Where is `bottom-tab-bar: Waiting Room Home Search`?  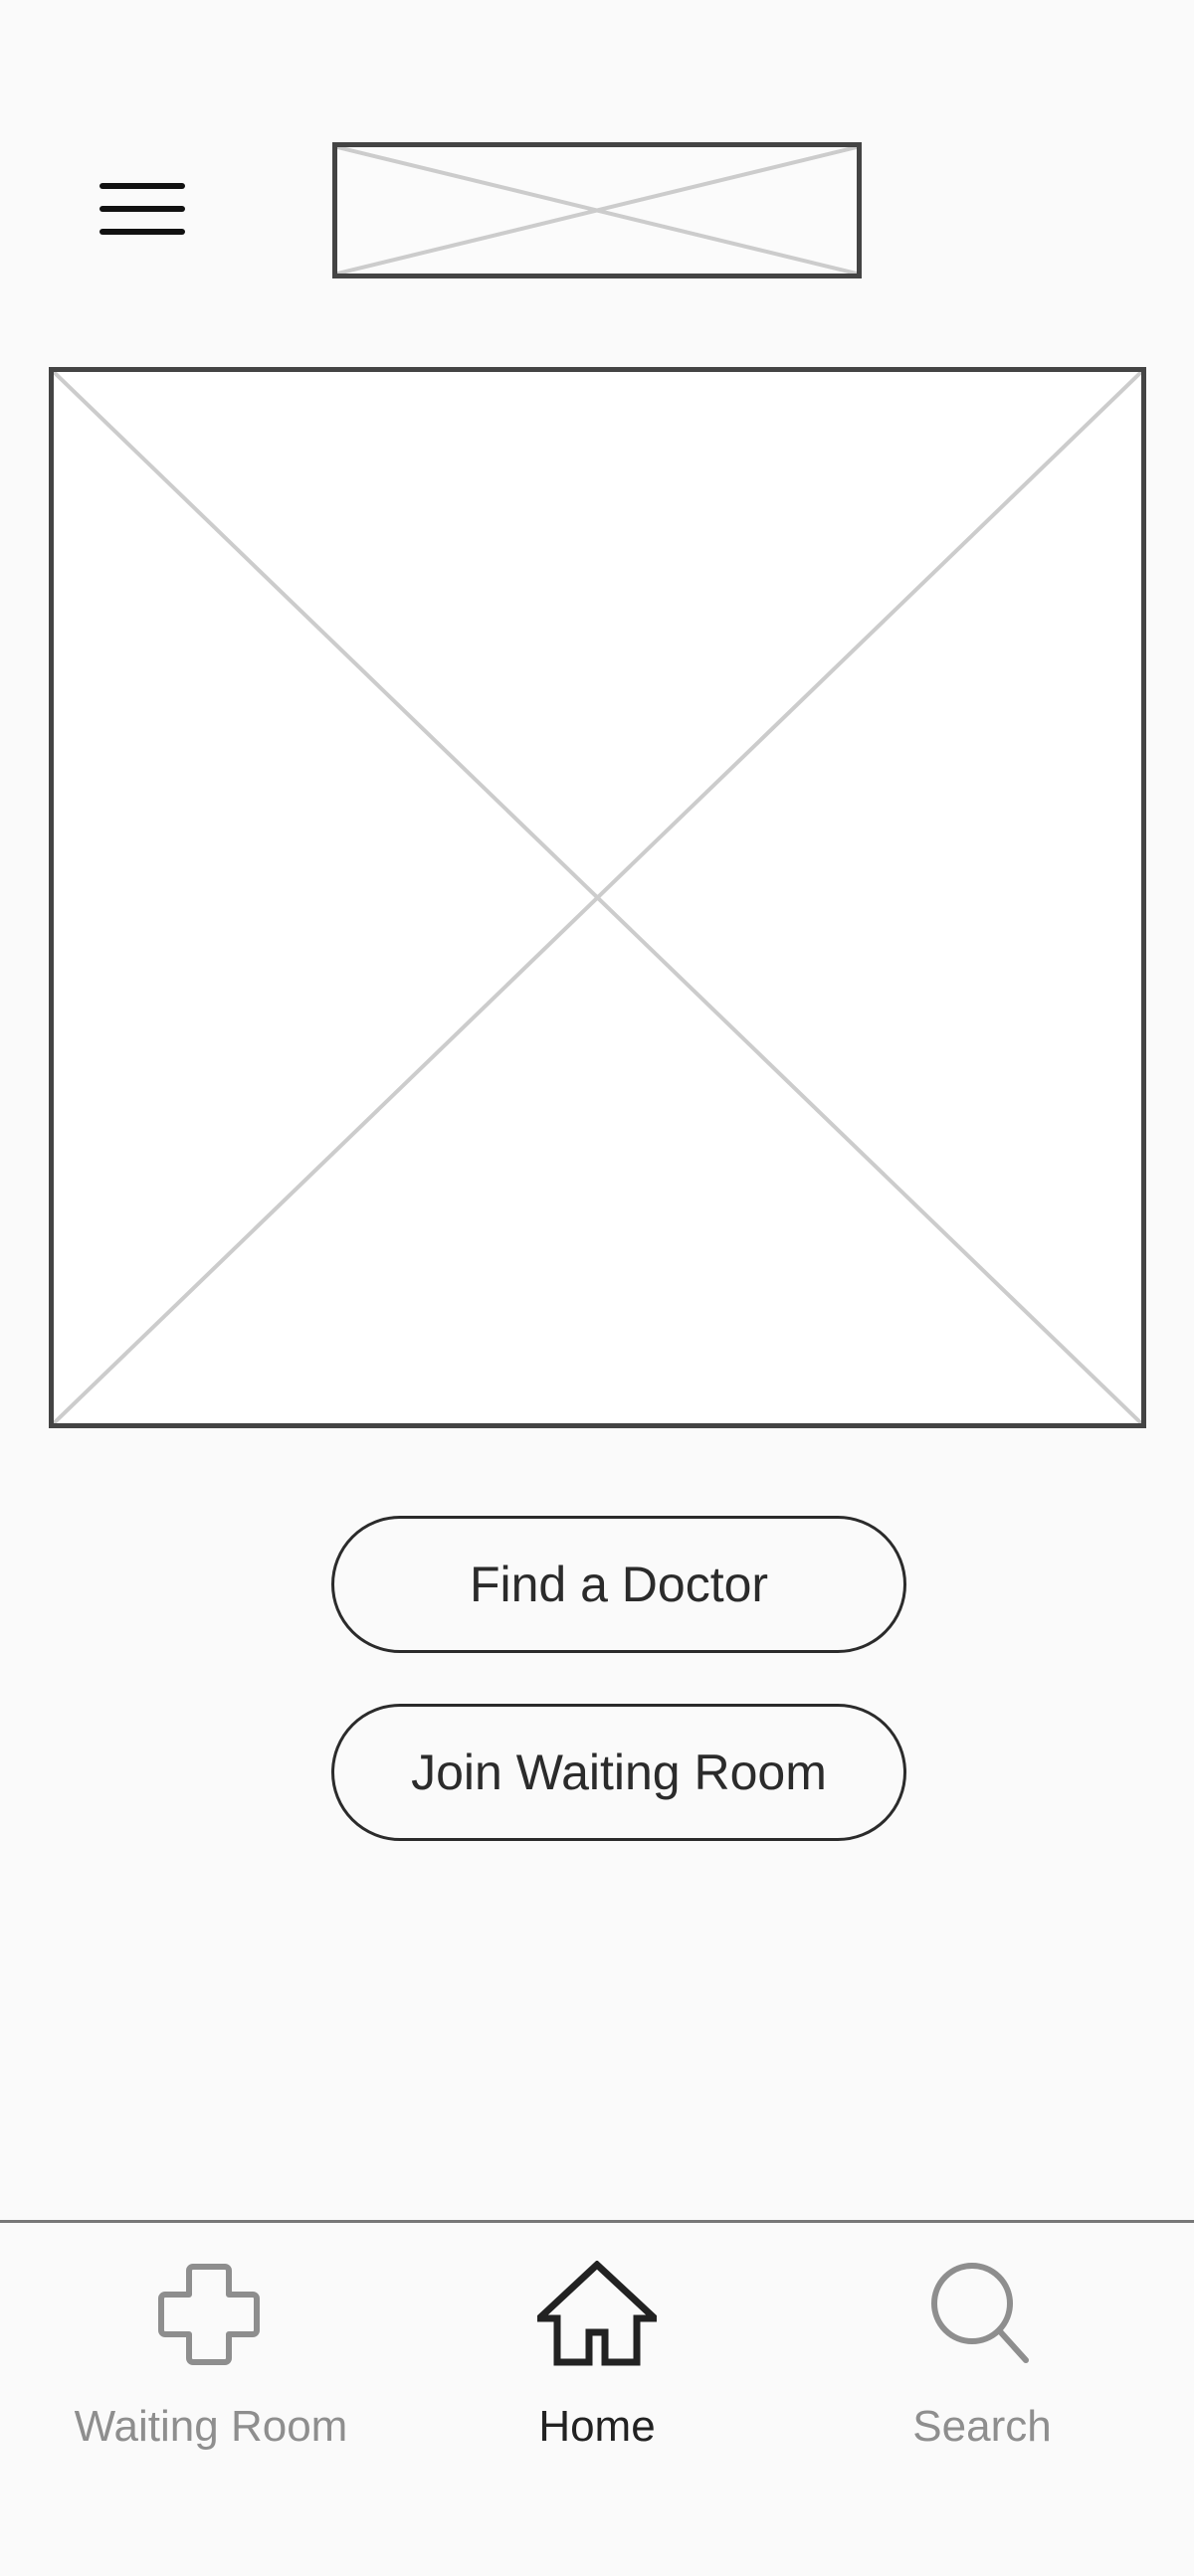 bottom-tab-bar: Waiting Room Home Search is located at coordinates (597, 2399).